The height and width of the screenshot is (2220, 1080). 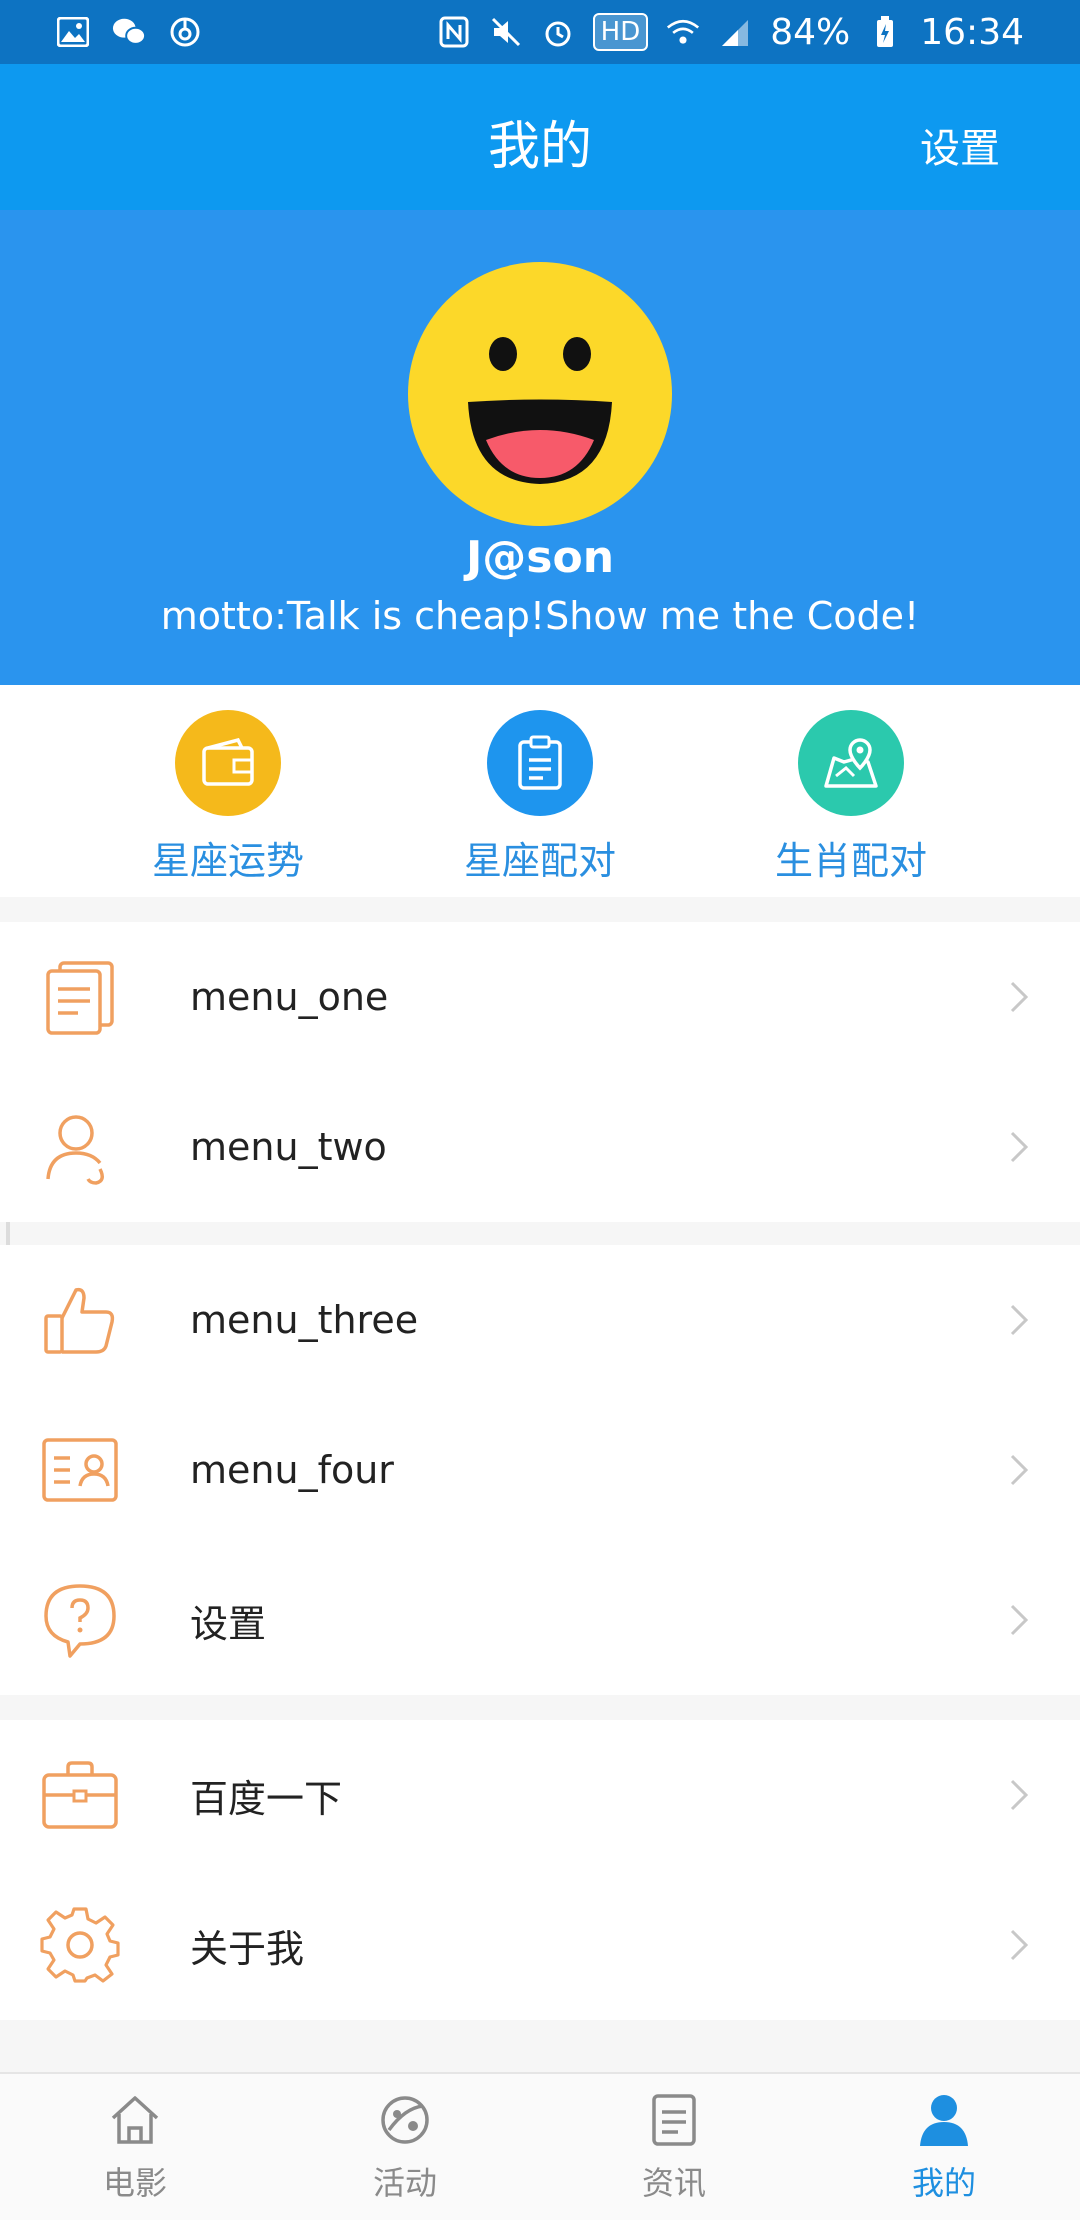 I want to click on quick-action-label: 星座配对, so click(x=539, y=861).